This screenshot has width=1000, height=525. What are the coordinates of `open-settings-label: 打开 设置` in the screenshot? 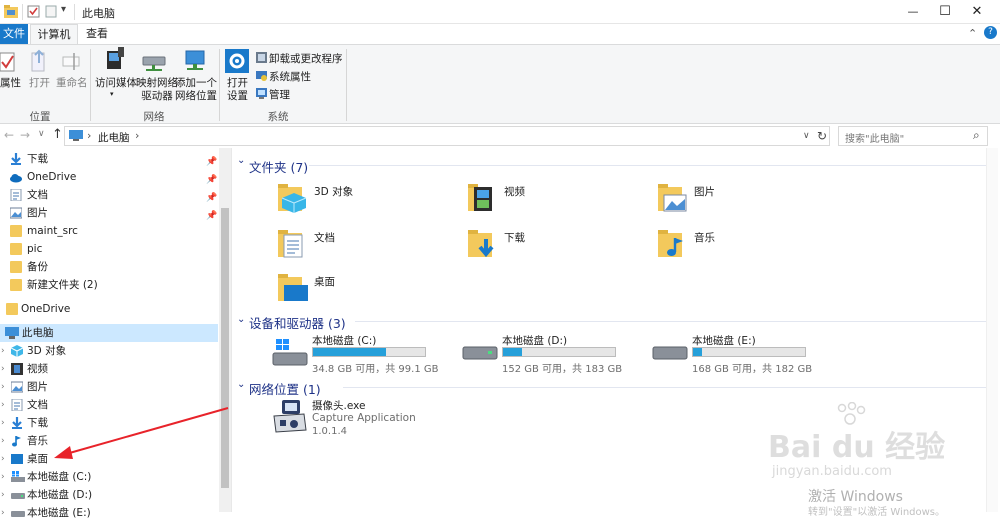 It's located at (237, 89).